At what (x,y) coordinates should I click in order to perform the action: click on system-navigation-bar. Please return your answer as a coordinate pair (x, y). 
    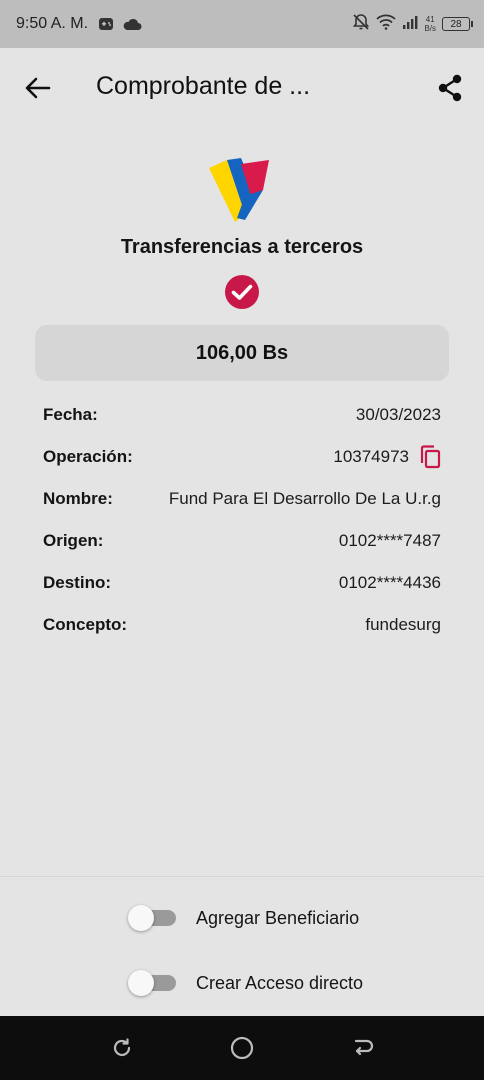
    Looking at the image, I should click on (242, 1048).